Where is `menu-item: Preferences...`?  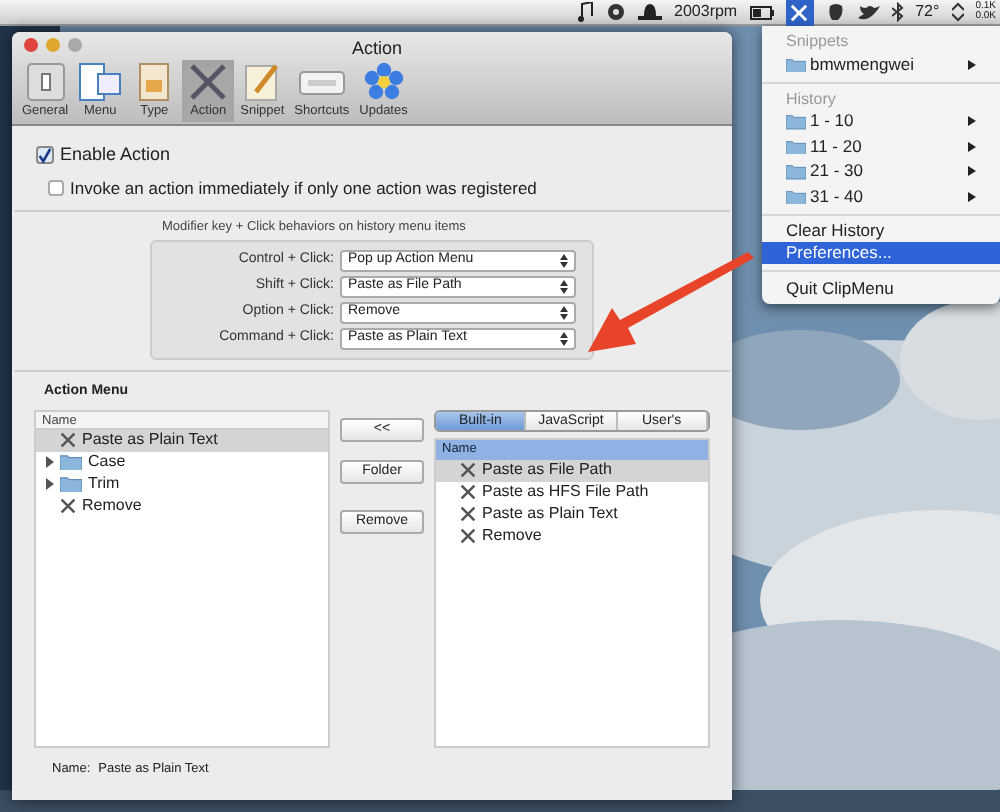
menu-item: Preferences... is located at coordinates (881, 252).